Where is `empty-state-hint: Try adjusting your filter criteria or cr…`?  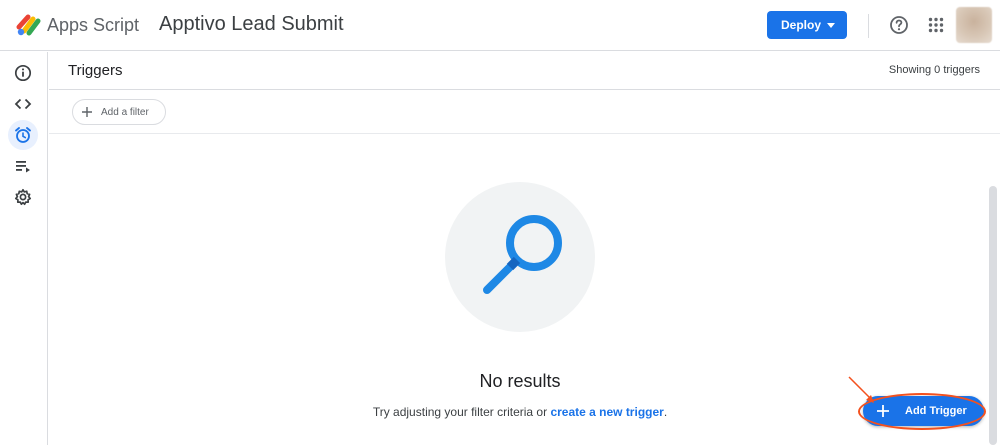
empty-state-hint: Try adjusting your filter criteria or cr… is located at coordinates (520, 412).